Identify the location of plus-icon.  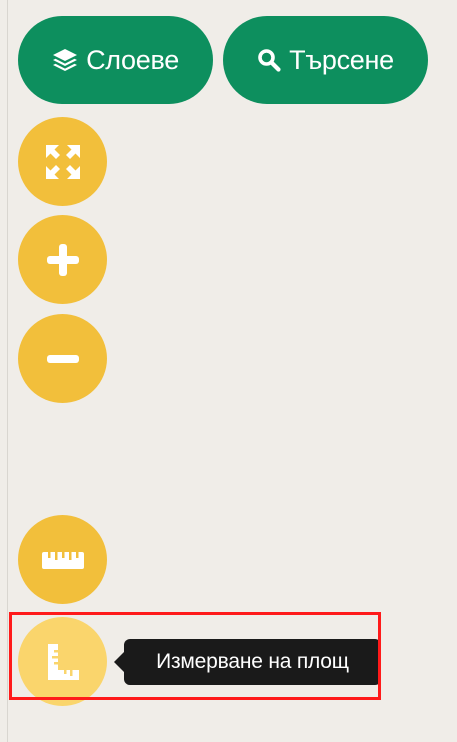
(63, 260).